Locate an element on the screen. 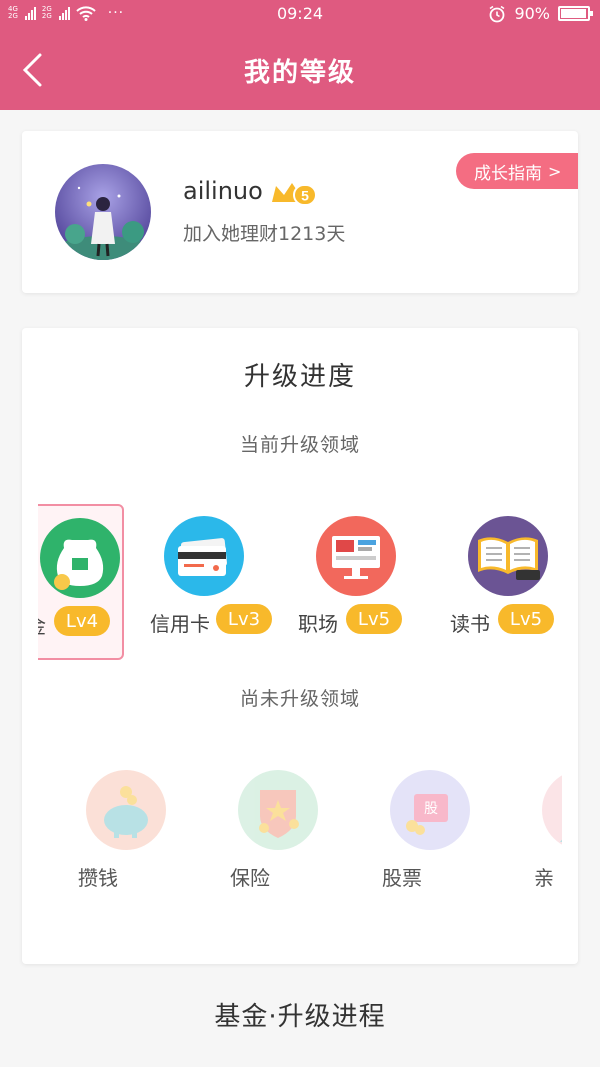  current-domains-carousel: 金 Lv4 信用卡 Lv3 is located at coordinates (300, 582).